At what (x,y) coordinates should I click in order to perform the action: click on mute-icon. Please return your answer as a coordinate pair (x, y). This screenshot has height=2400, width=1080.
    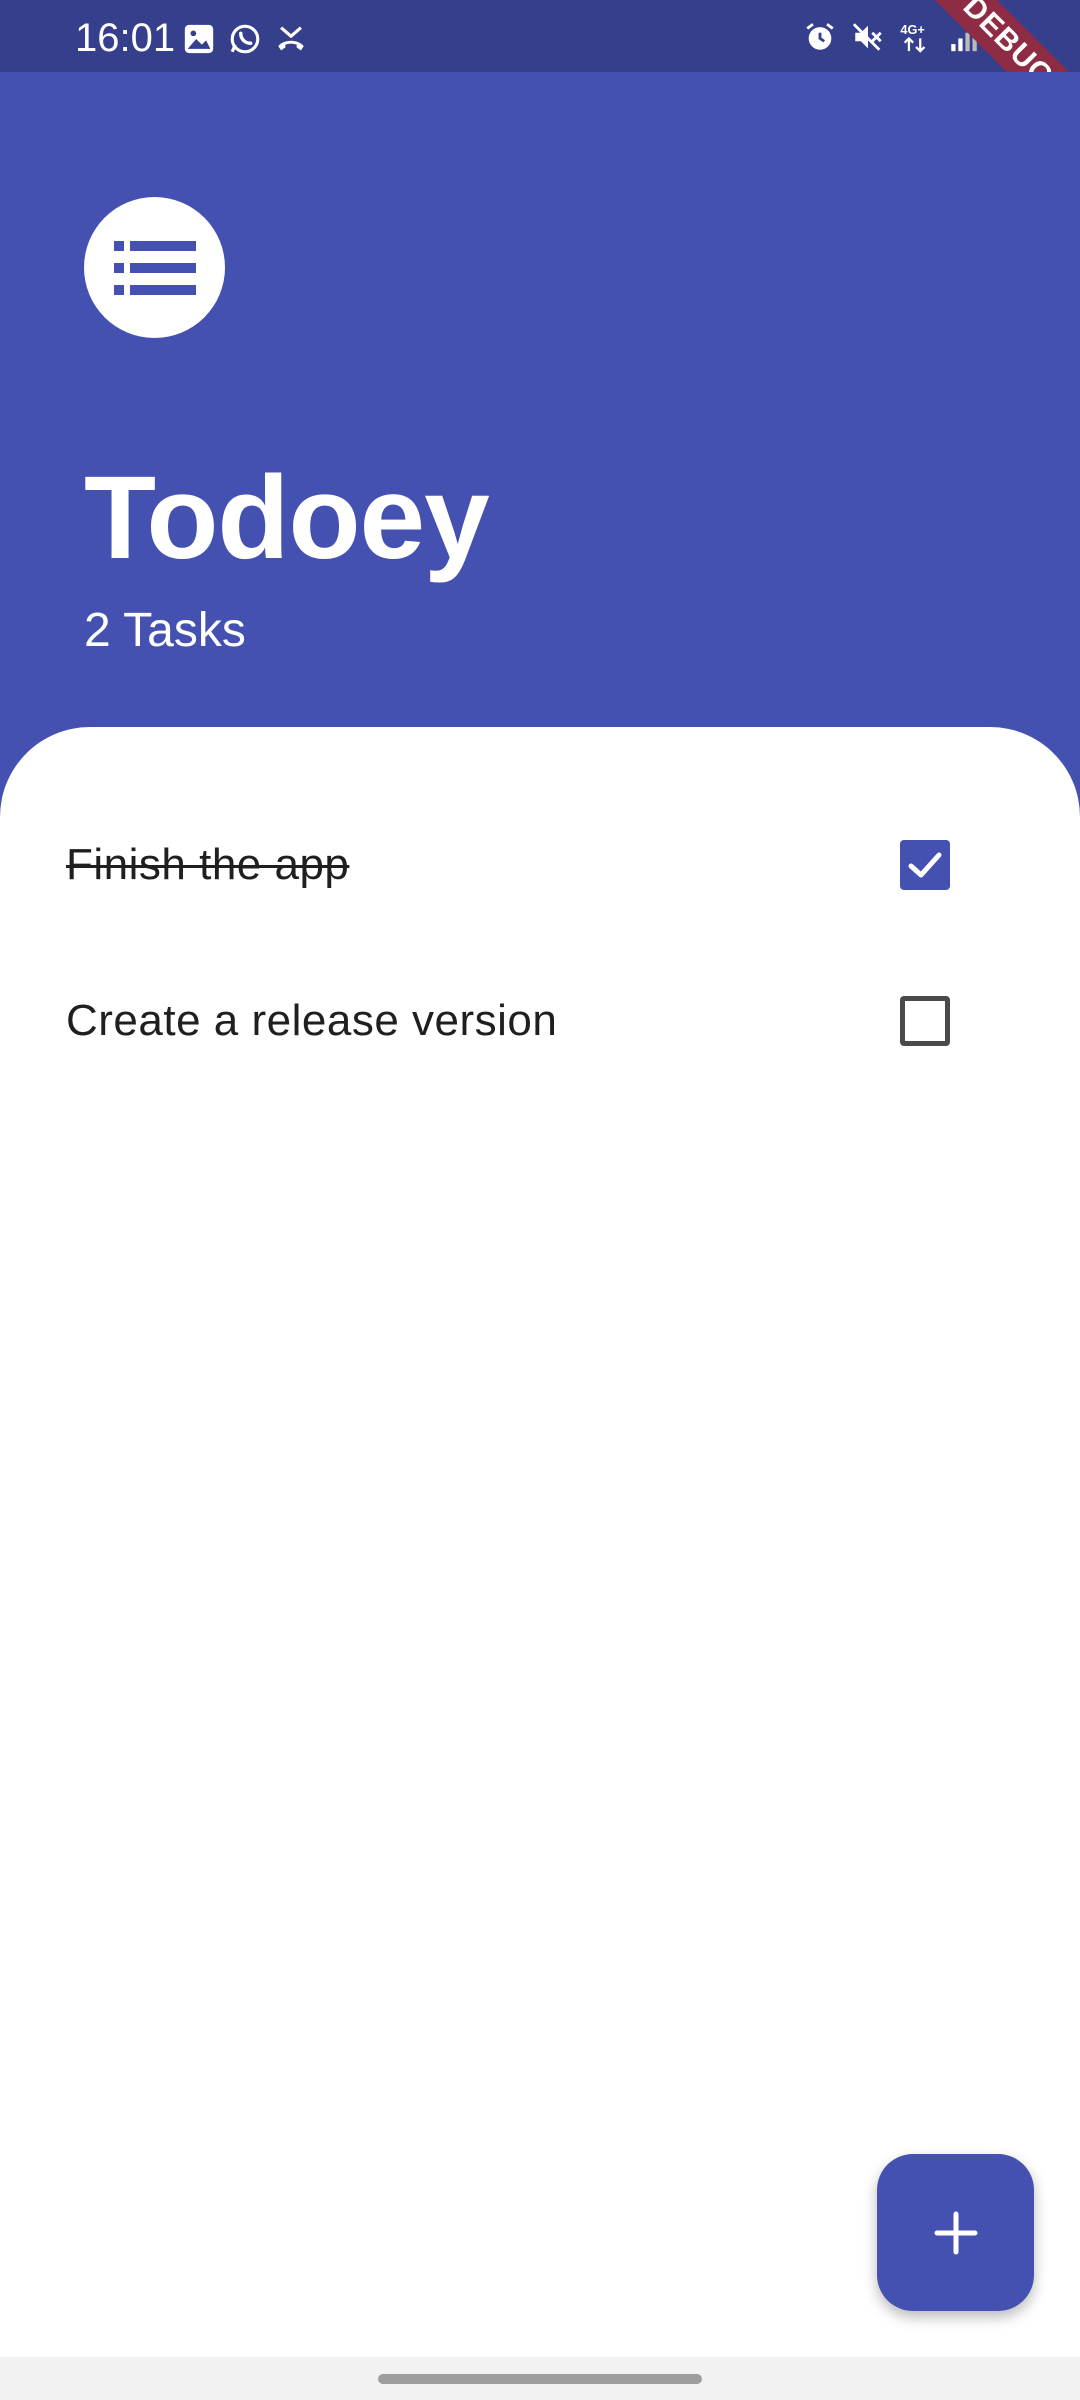
    Looking at the image, I should click on (867, 37).